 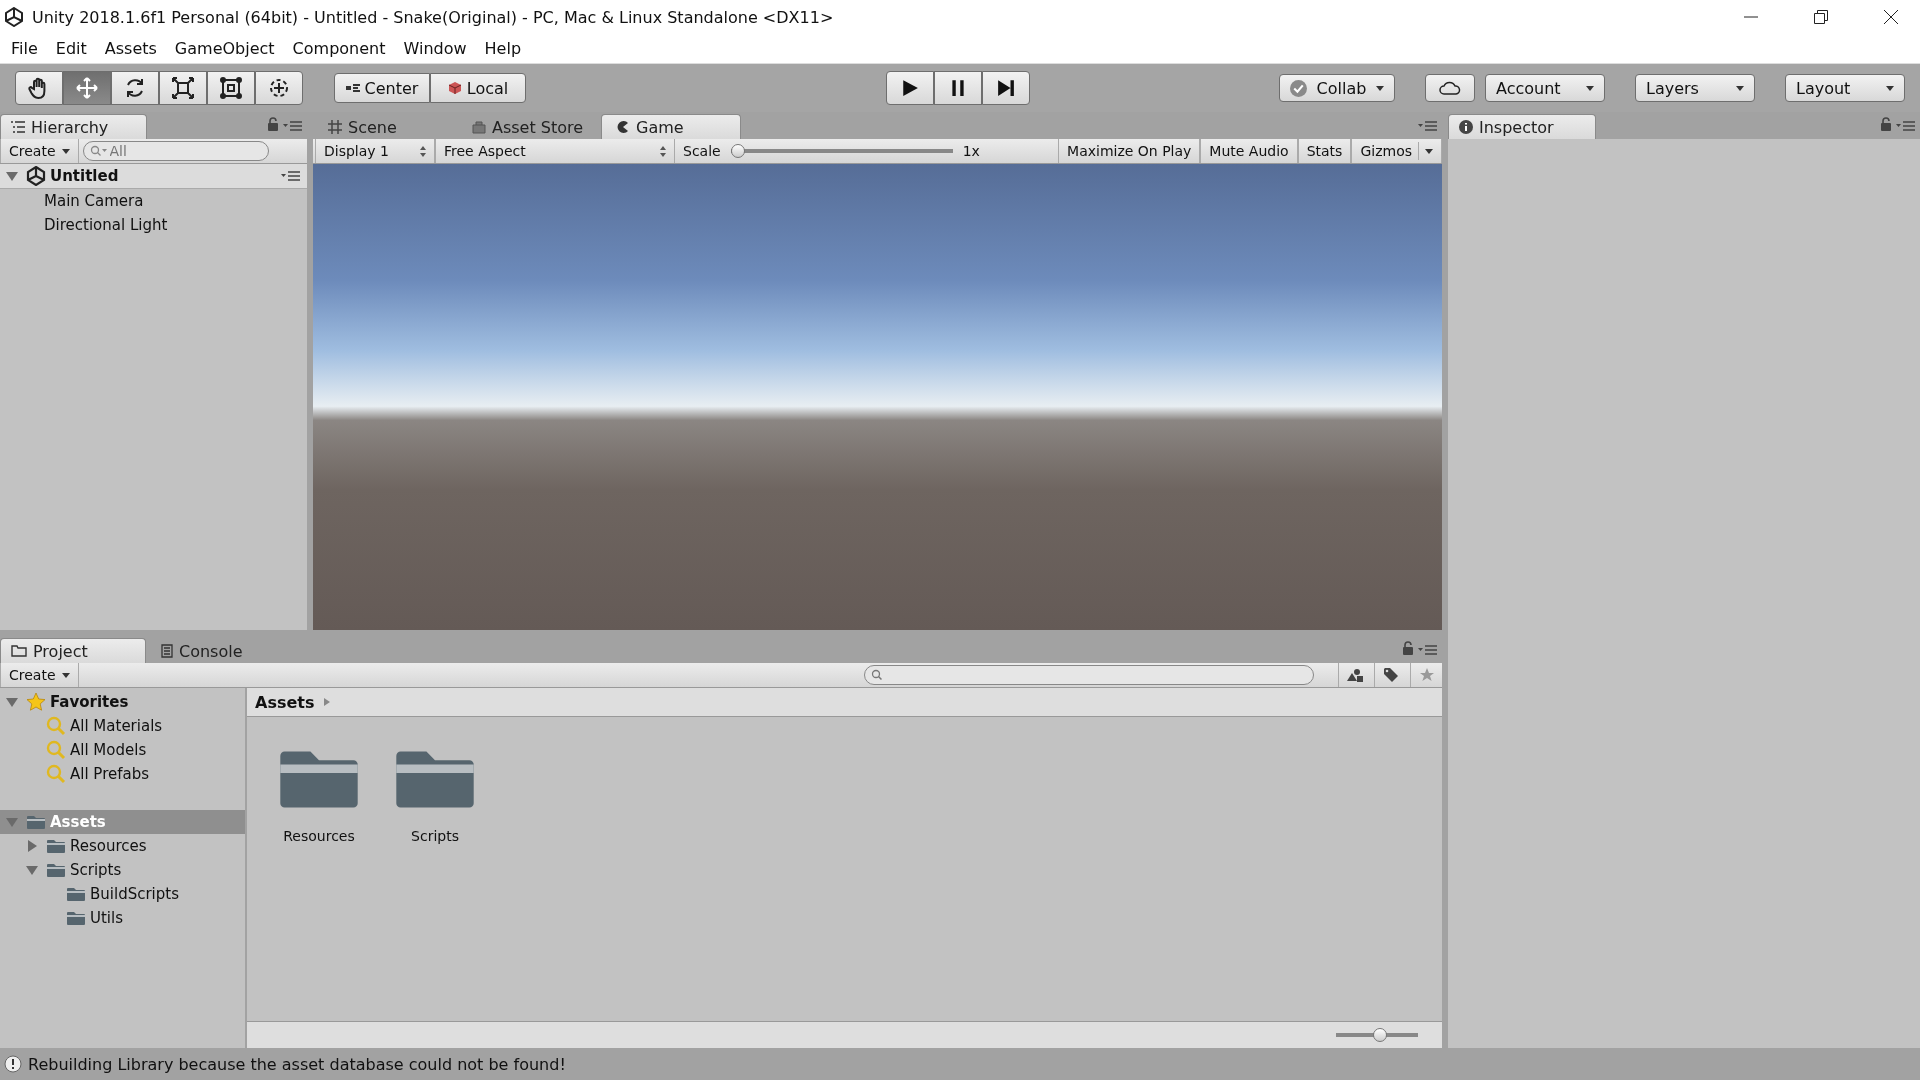 I want to click on panel-tab: Hierarchy, so click(x=73, y=126).